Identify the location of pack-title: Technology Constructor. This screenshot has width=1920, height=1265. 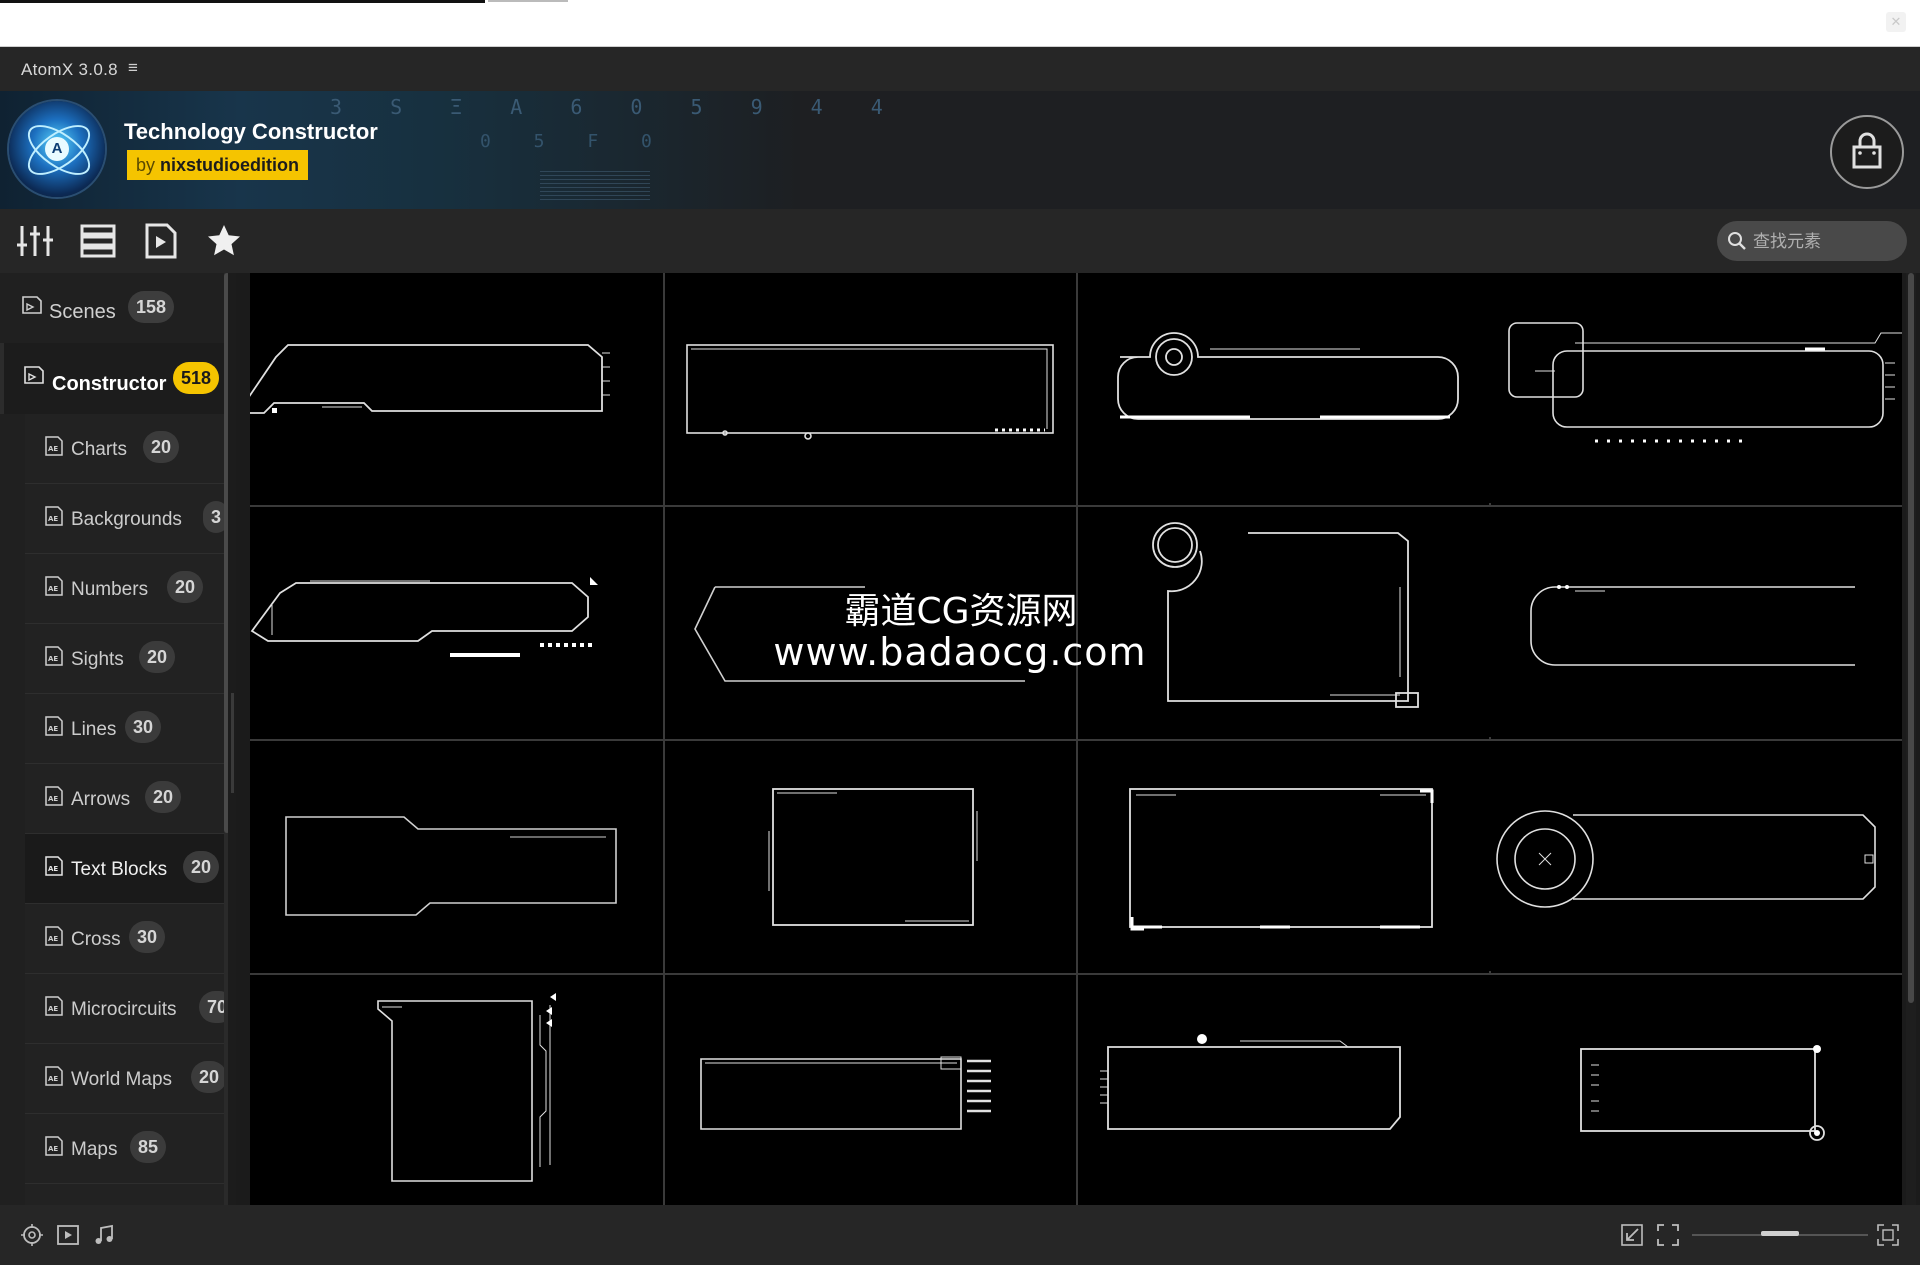
(251, 131).